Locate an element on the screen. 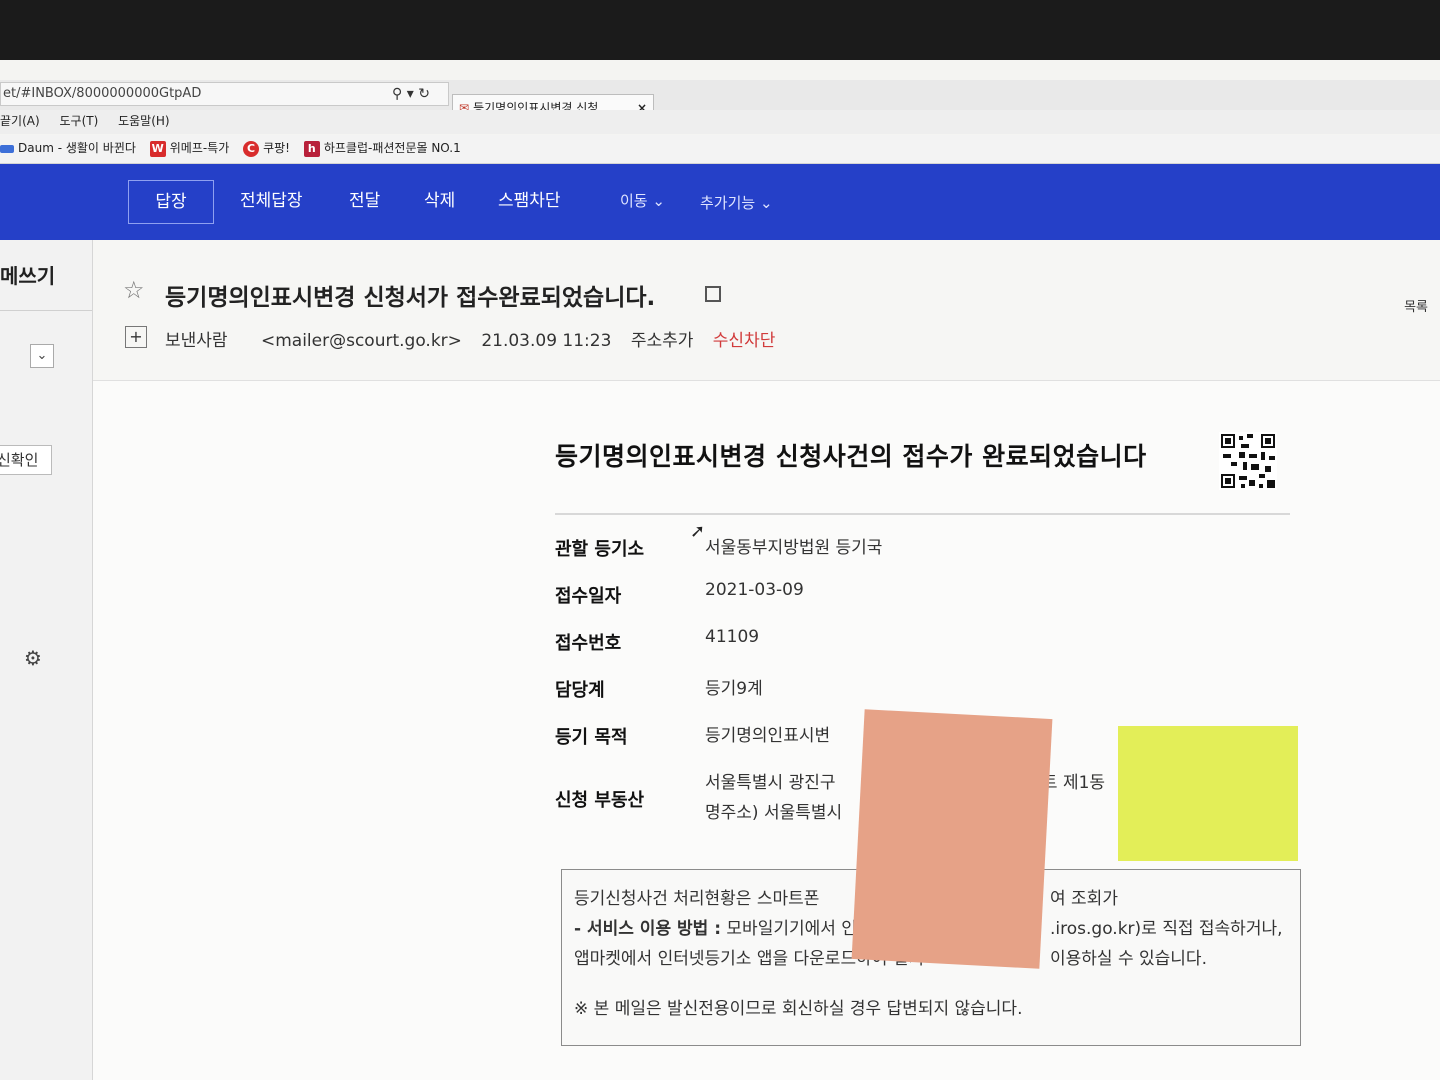  reply-button: 답장 is located at coordinates (171, 202).